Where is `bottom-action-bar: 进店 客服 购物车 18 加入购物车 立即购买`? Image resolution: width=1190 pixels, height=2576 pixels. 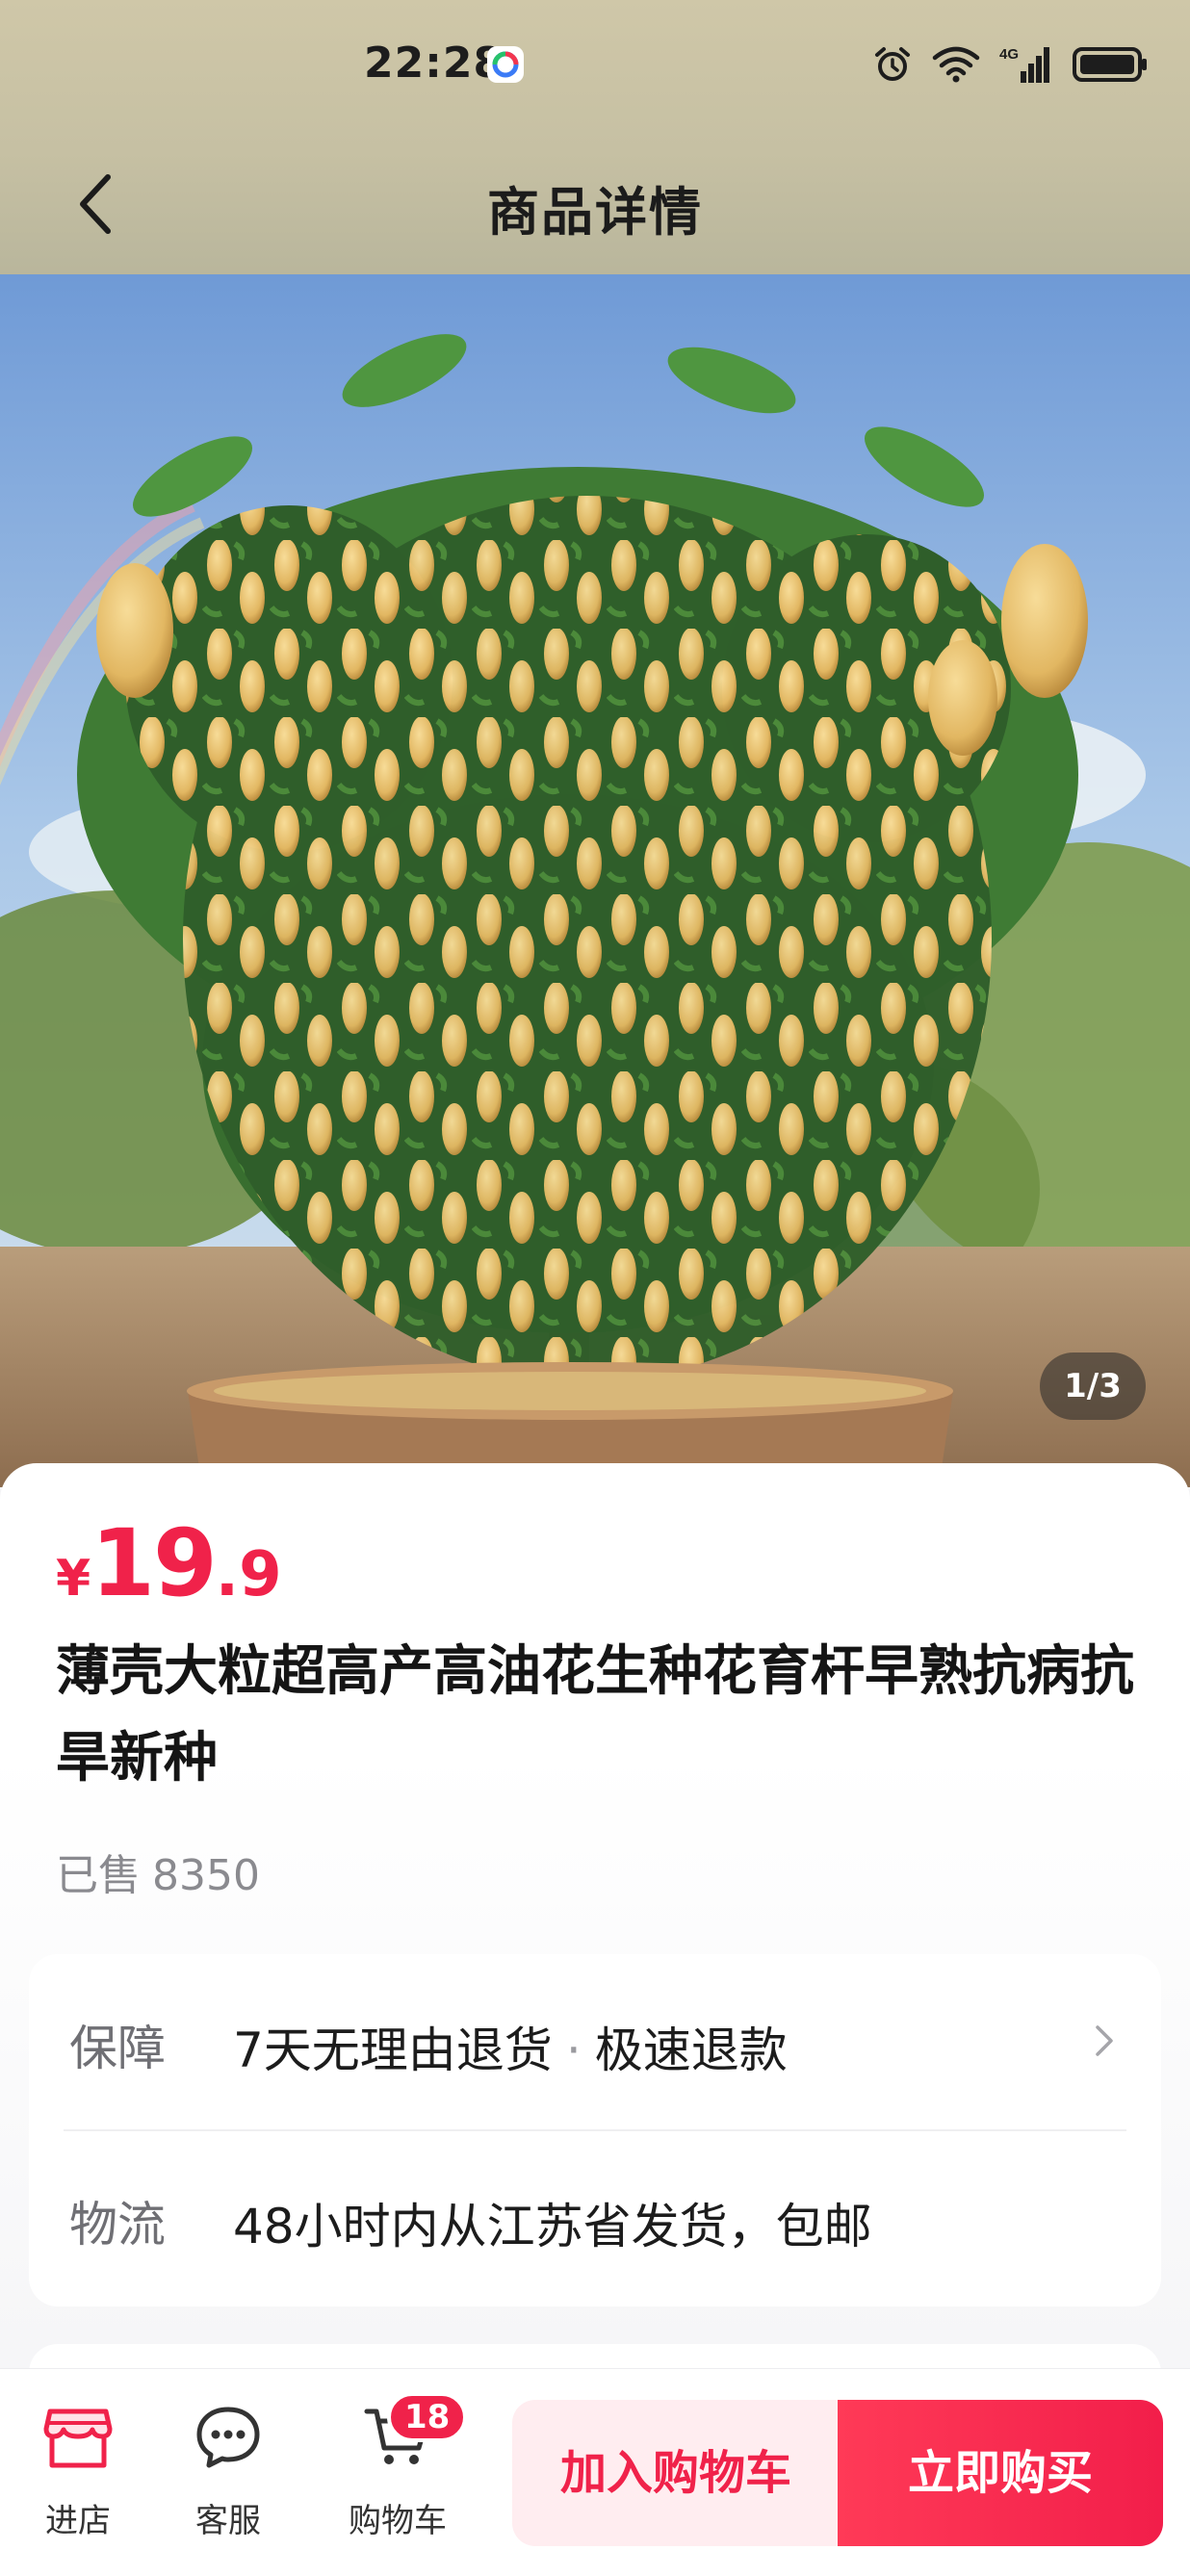 bottom-action-bar: 进店 客服 购物车 18 加入购物车 立即购买 is located at coordinates (595, 2472).